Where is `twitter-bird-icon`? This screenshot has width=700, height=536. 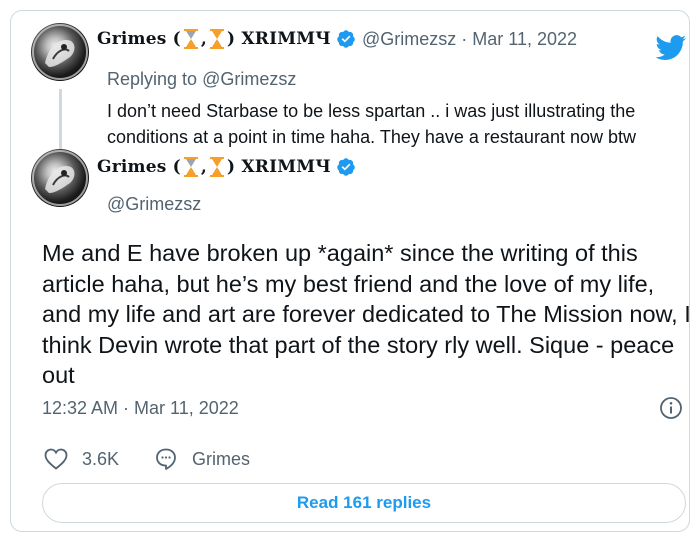
twitter-bird-icon is located at coordinates (671, 48).